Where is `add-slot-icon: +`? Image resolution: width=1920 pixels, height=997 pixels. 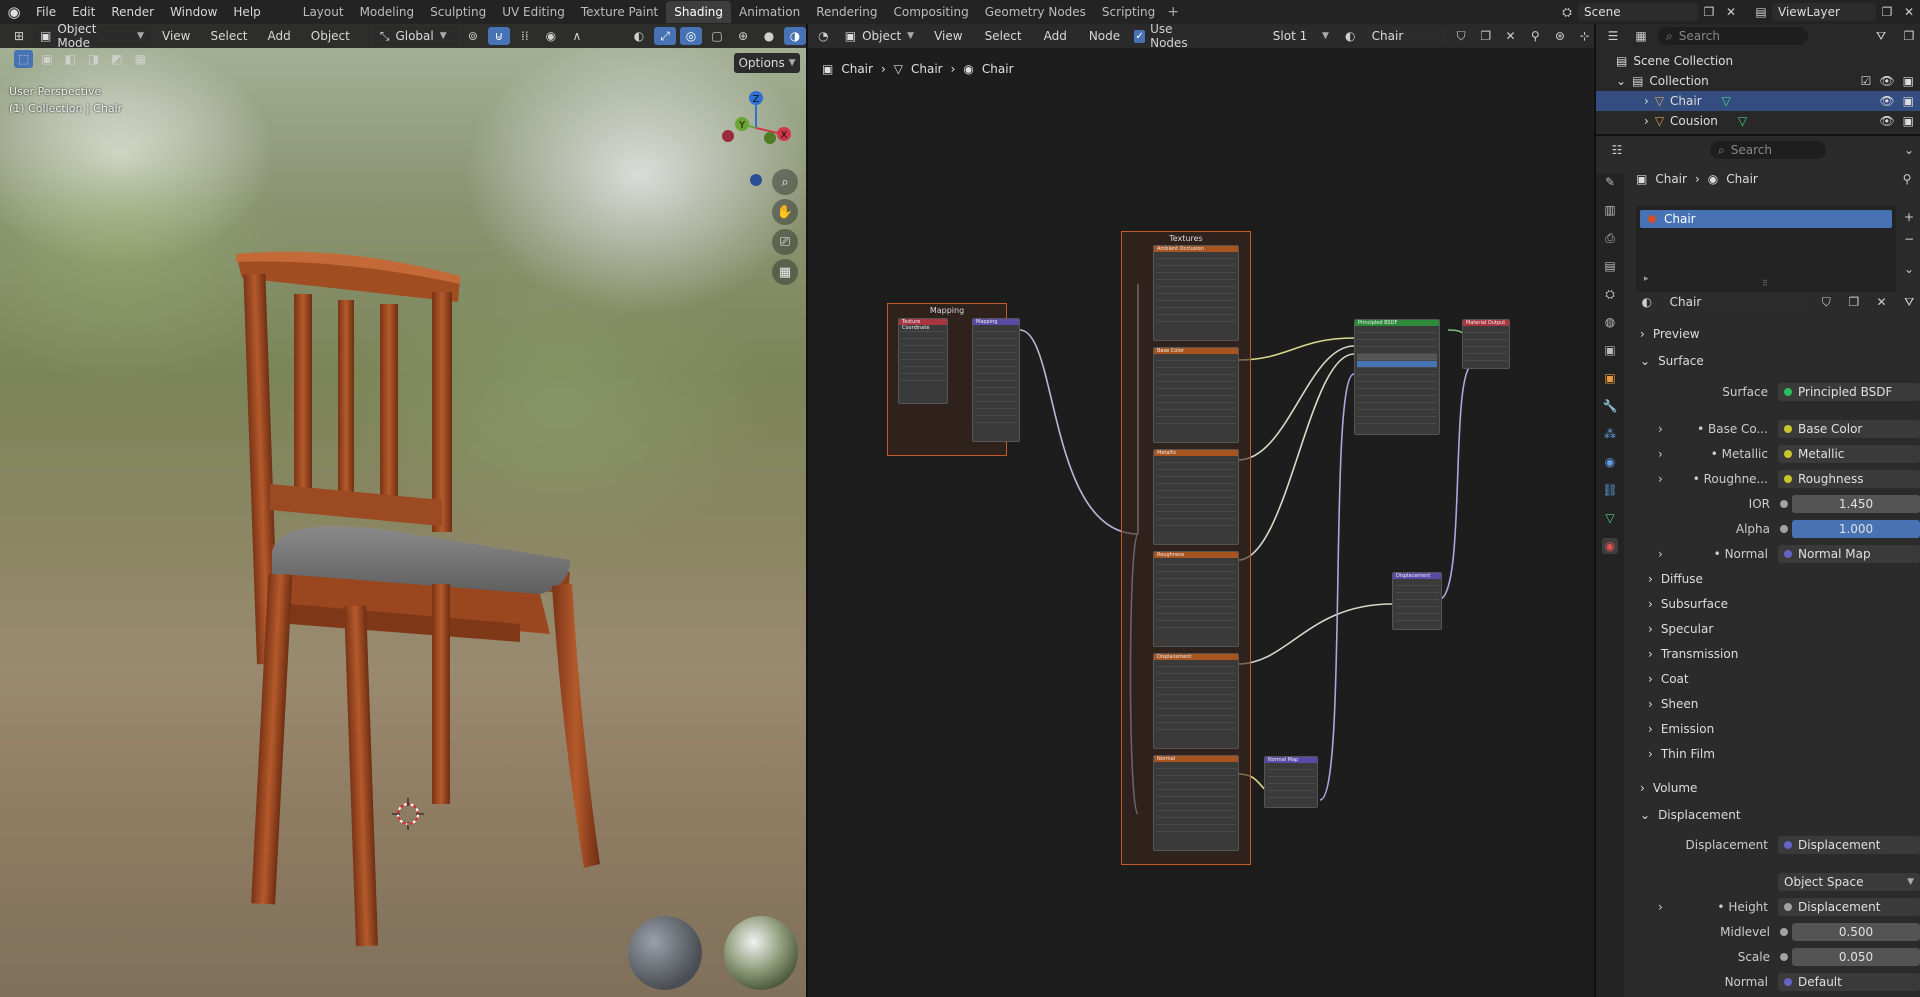 add-slot-icon: + is located at coordinates (1909, 217).